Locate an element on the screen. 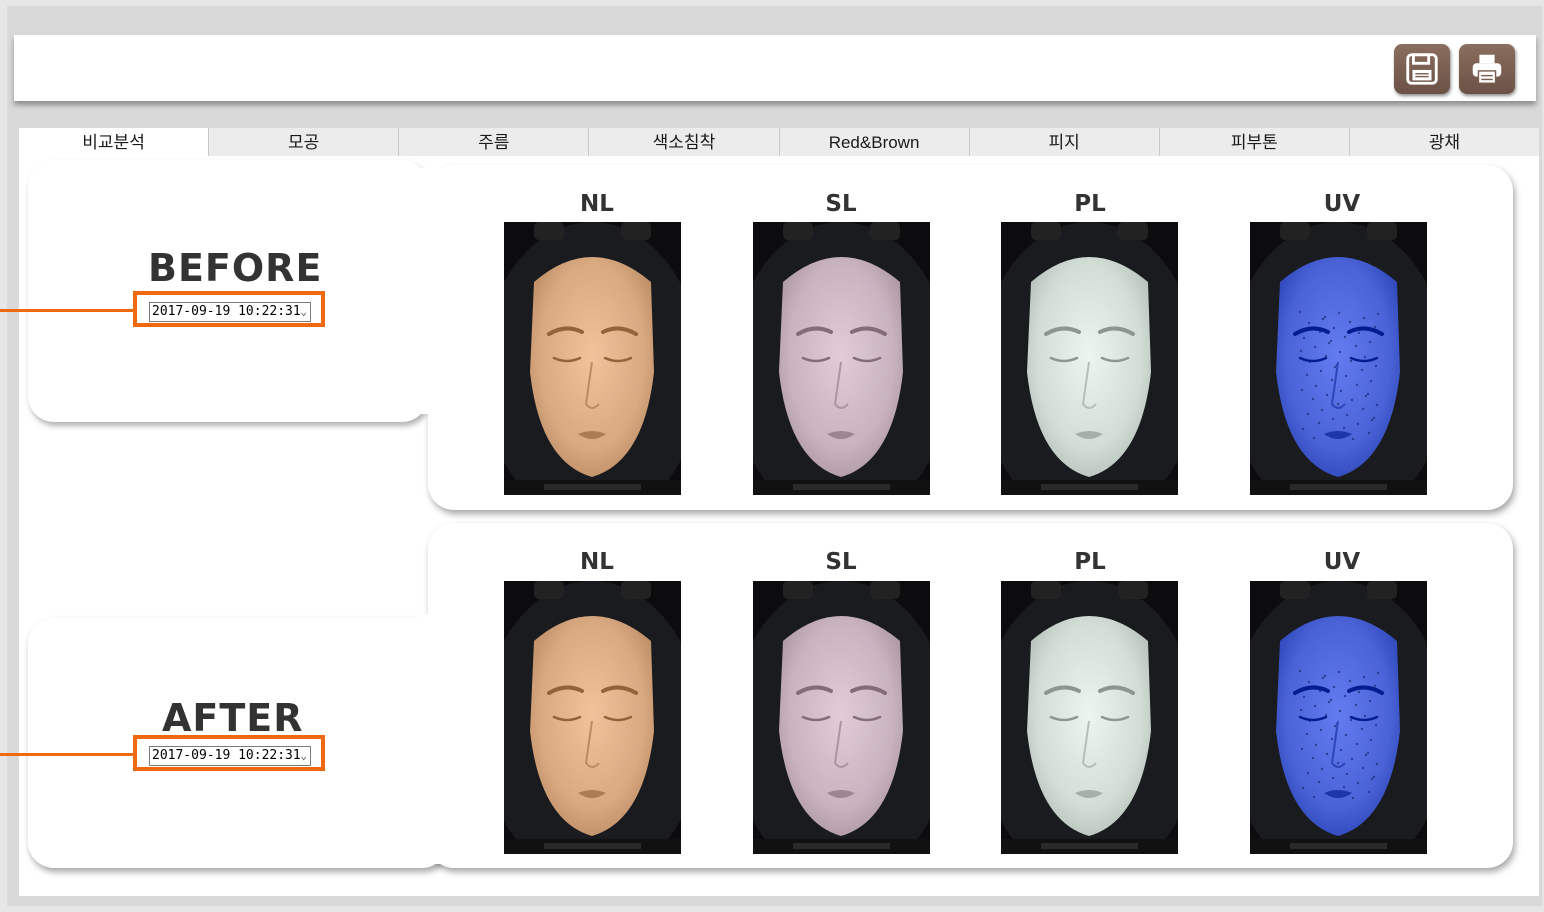  tab-pigmentation: 색소침착 is located at coordinates (684, 142).